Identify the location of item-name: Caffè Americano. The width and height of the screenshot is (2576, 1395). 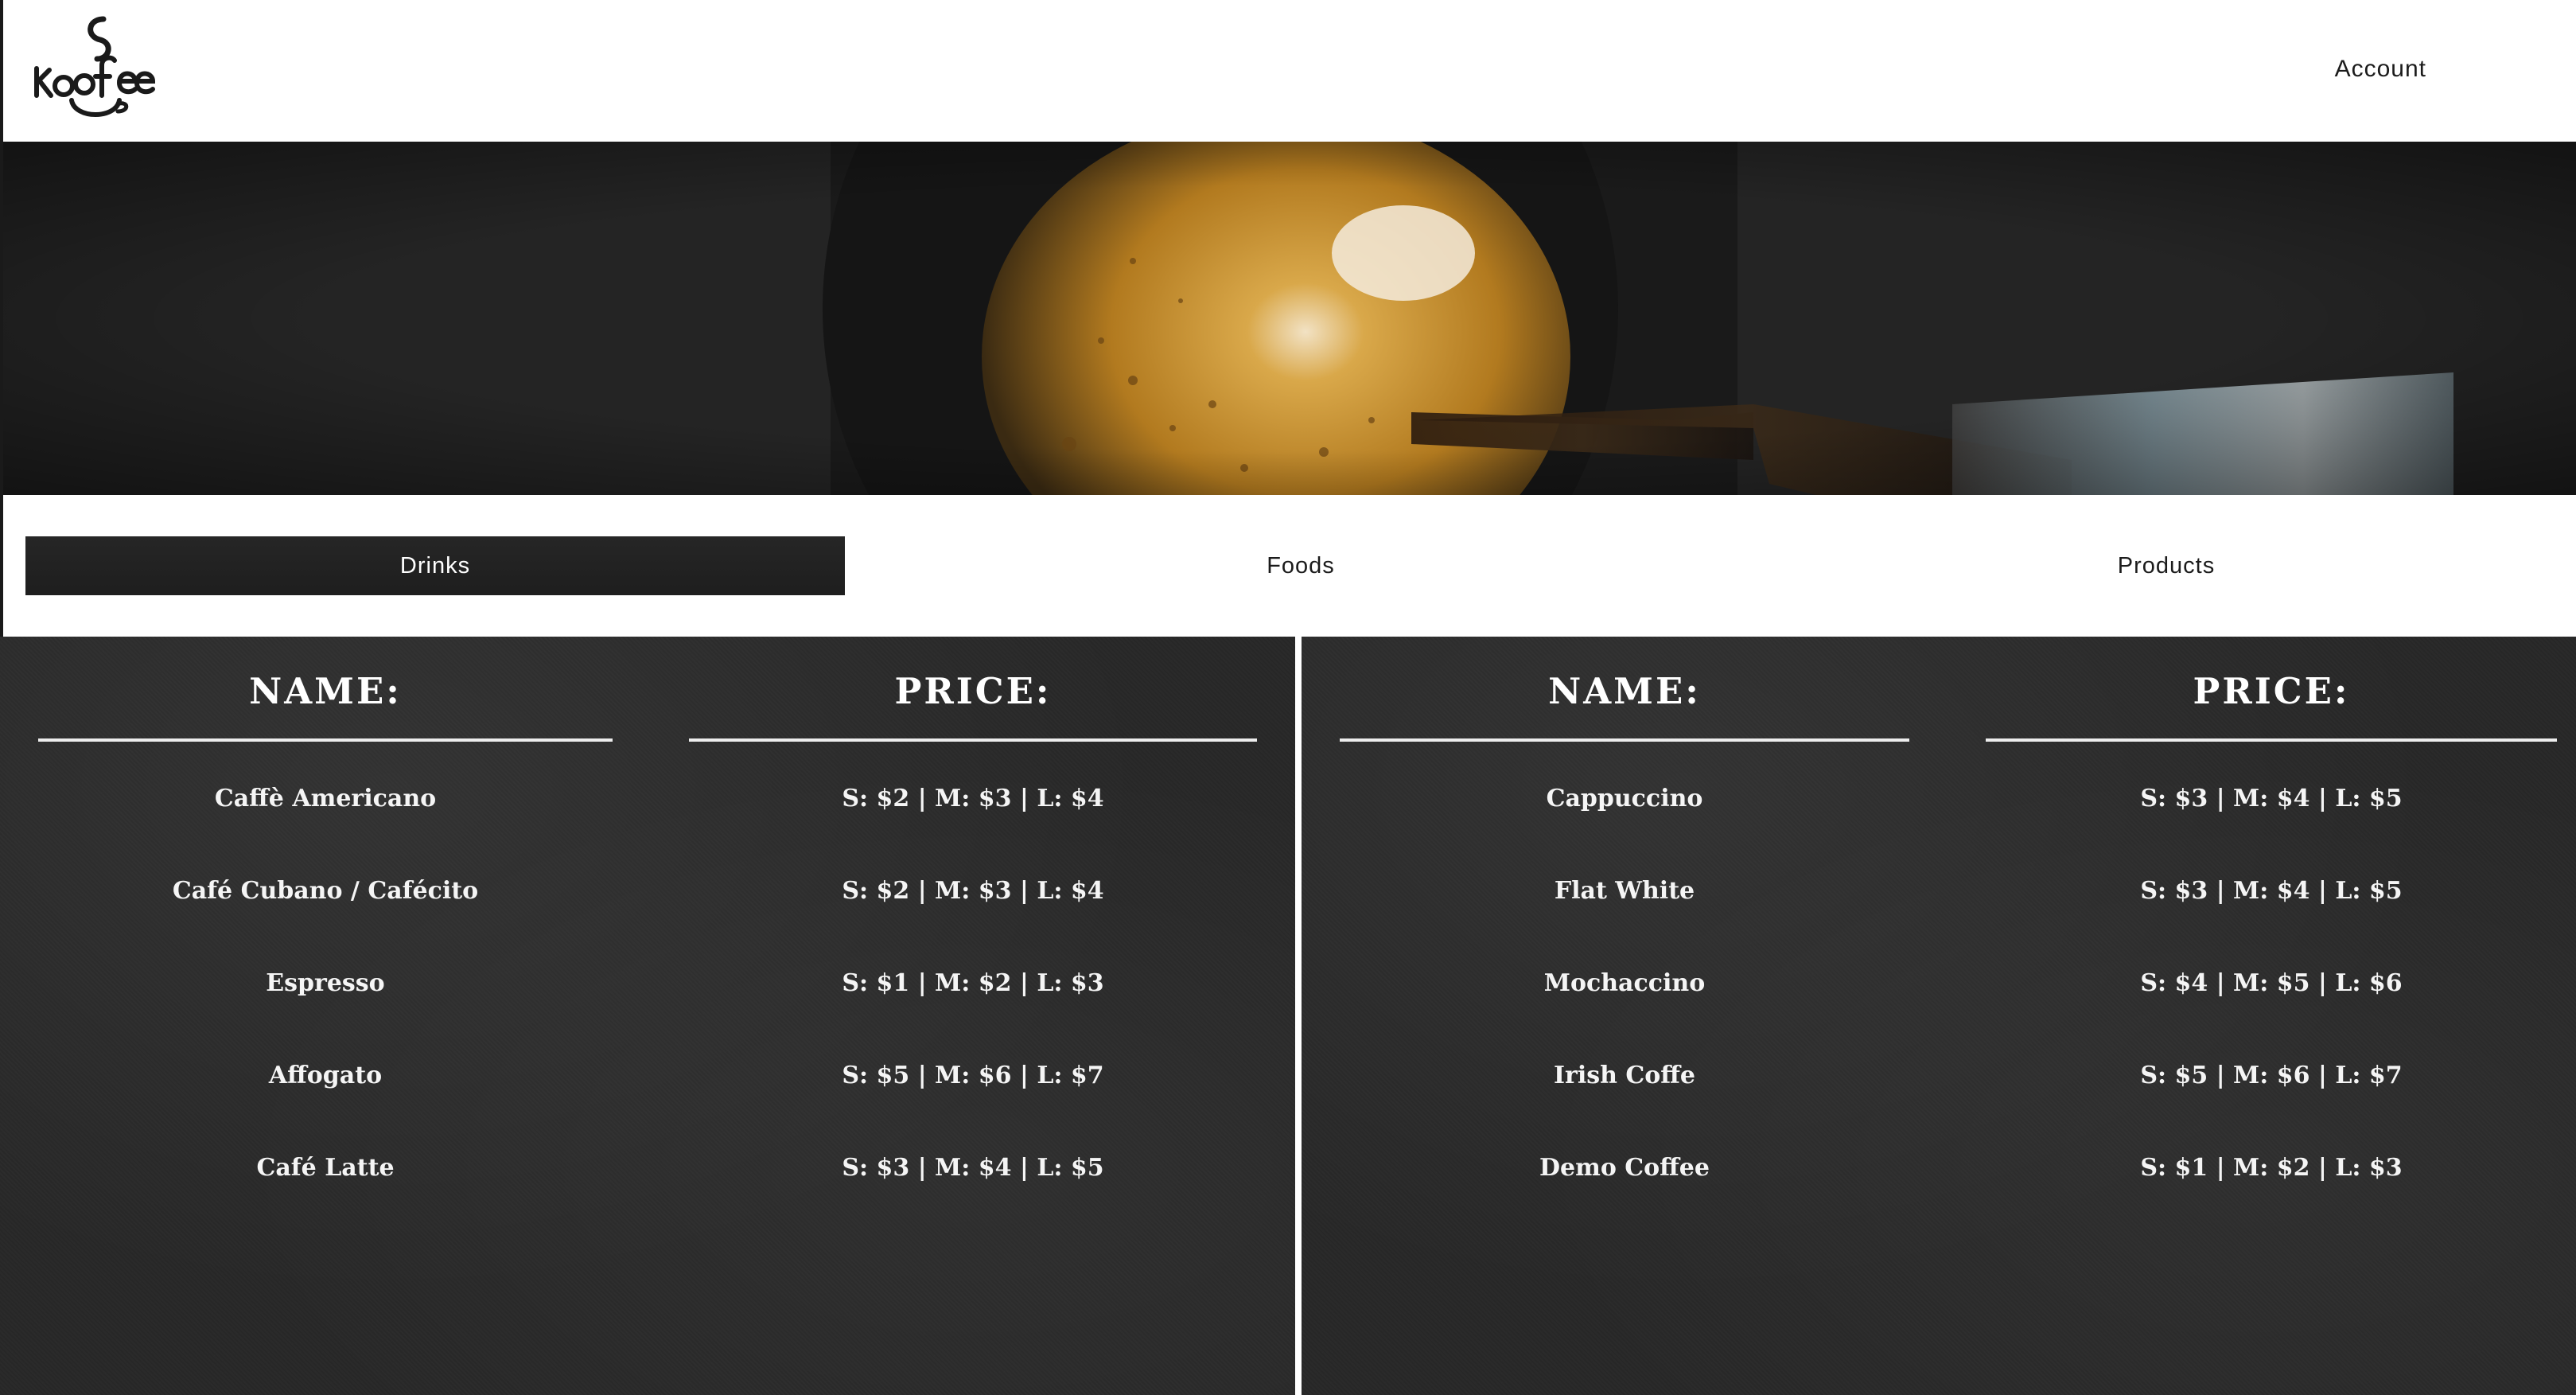
(326, 798).